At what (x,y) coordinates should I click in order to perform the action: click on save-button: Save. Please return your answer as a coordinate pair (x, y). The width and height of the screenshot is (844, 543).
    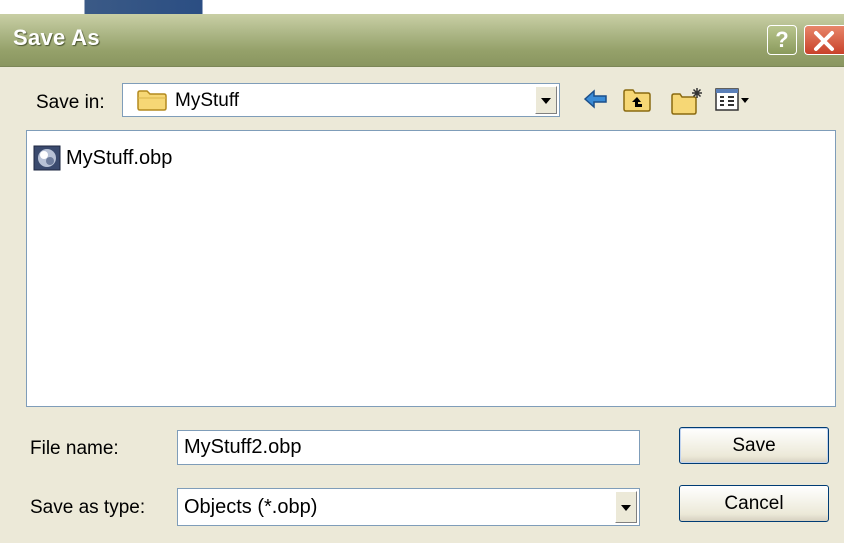
    Looking at the image, I should click on (754, 445).